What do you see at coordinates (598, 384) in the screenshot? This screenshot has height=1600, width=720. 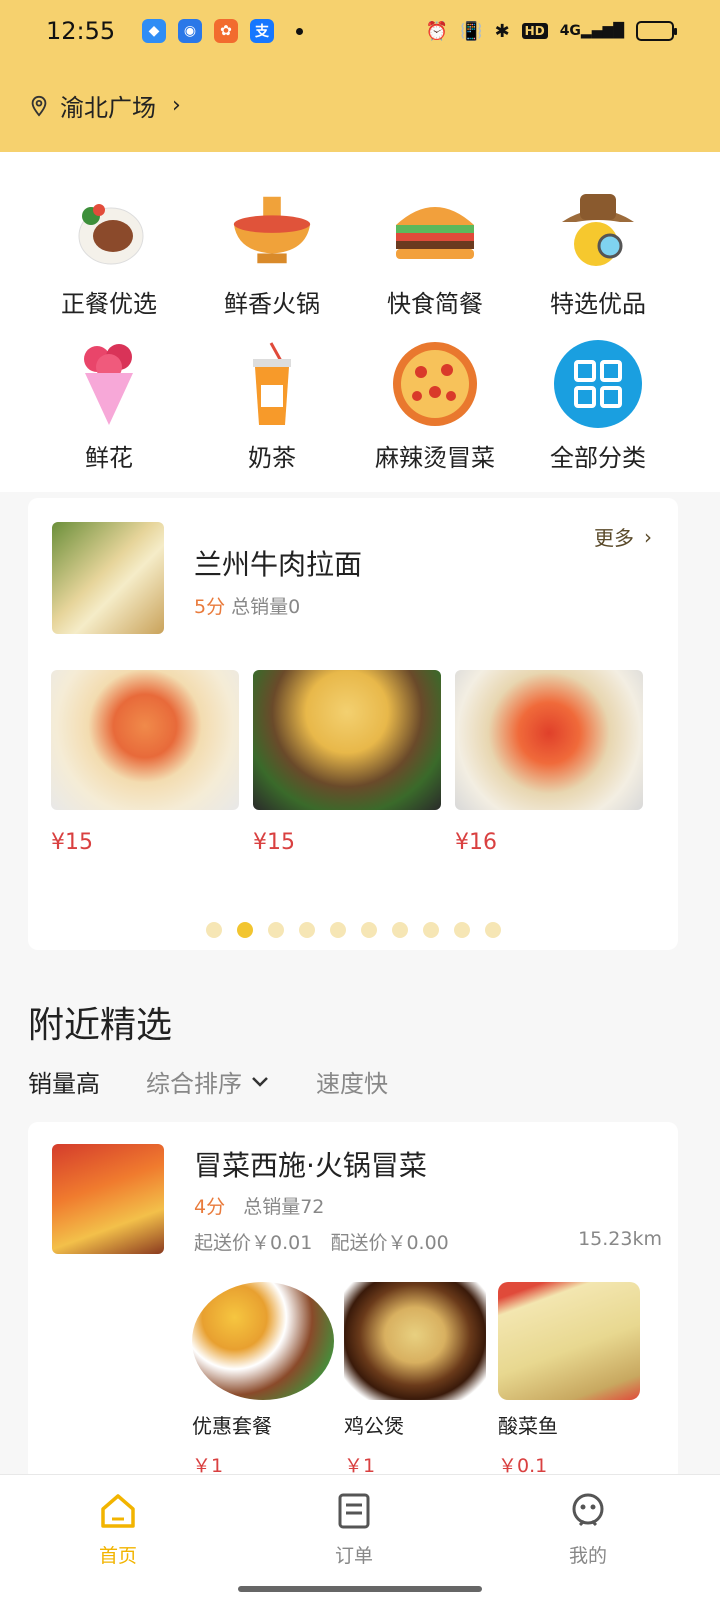 I see `grid-icon` at bounding box center [598, 384].